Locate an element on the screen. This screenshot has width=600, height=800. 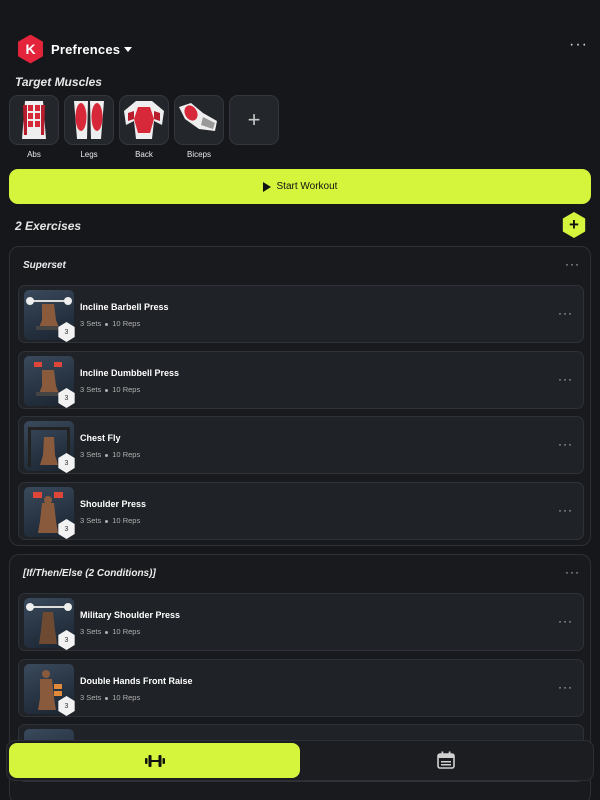
exercise-name: Incline Barbell Press is located at coordinates (124, 307).